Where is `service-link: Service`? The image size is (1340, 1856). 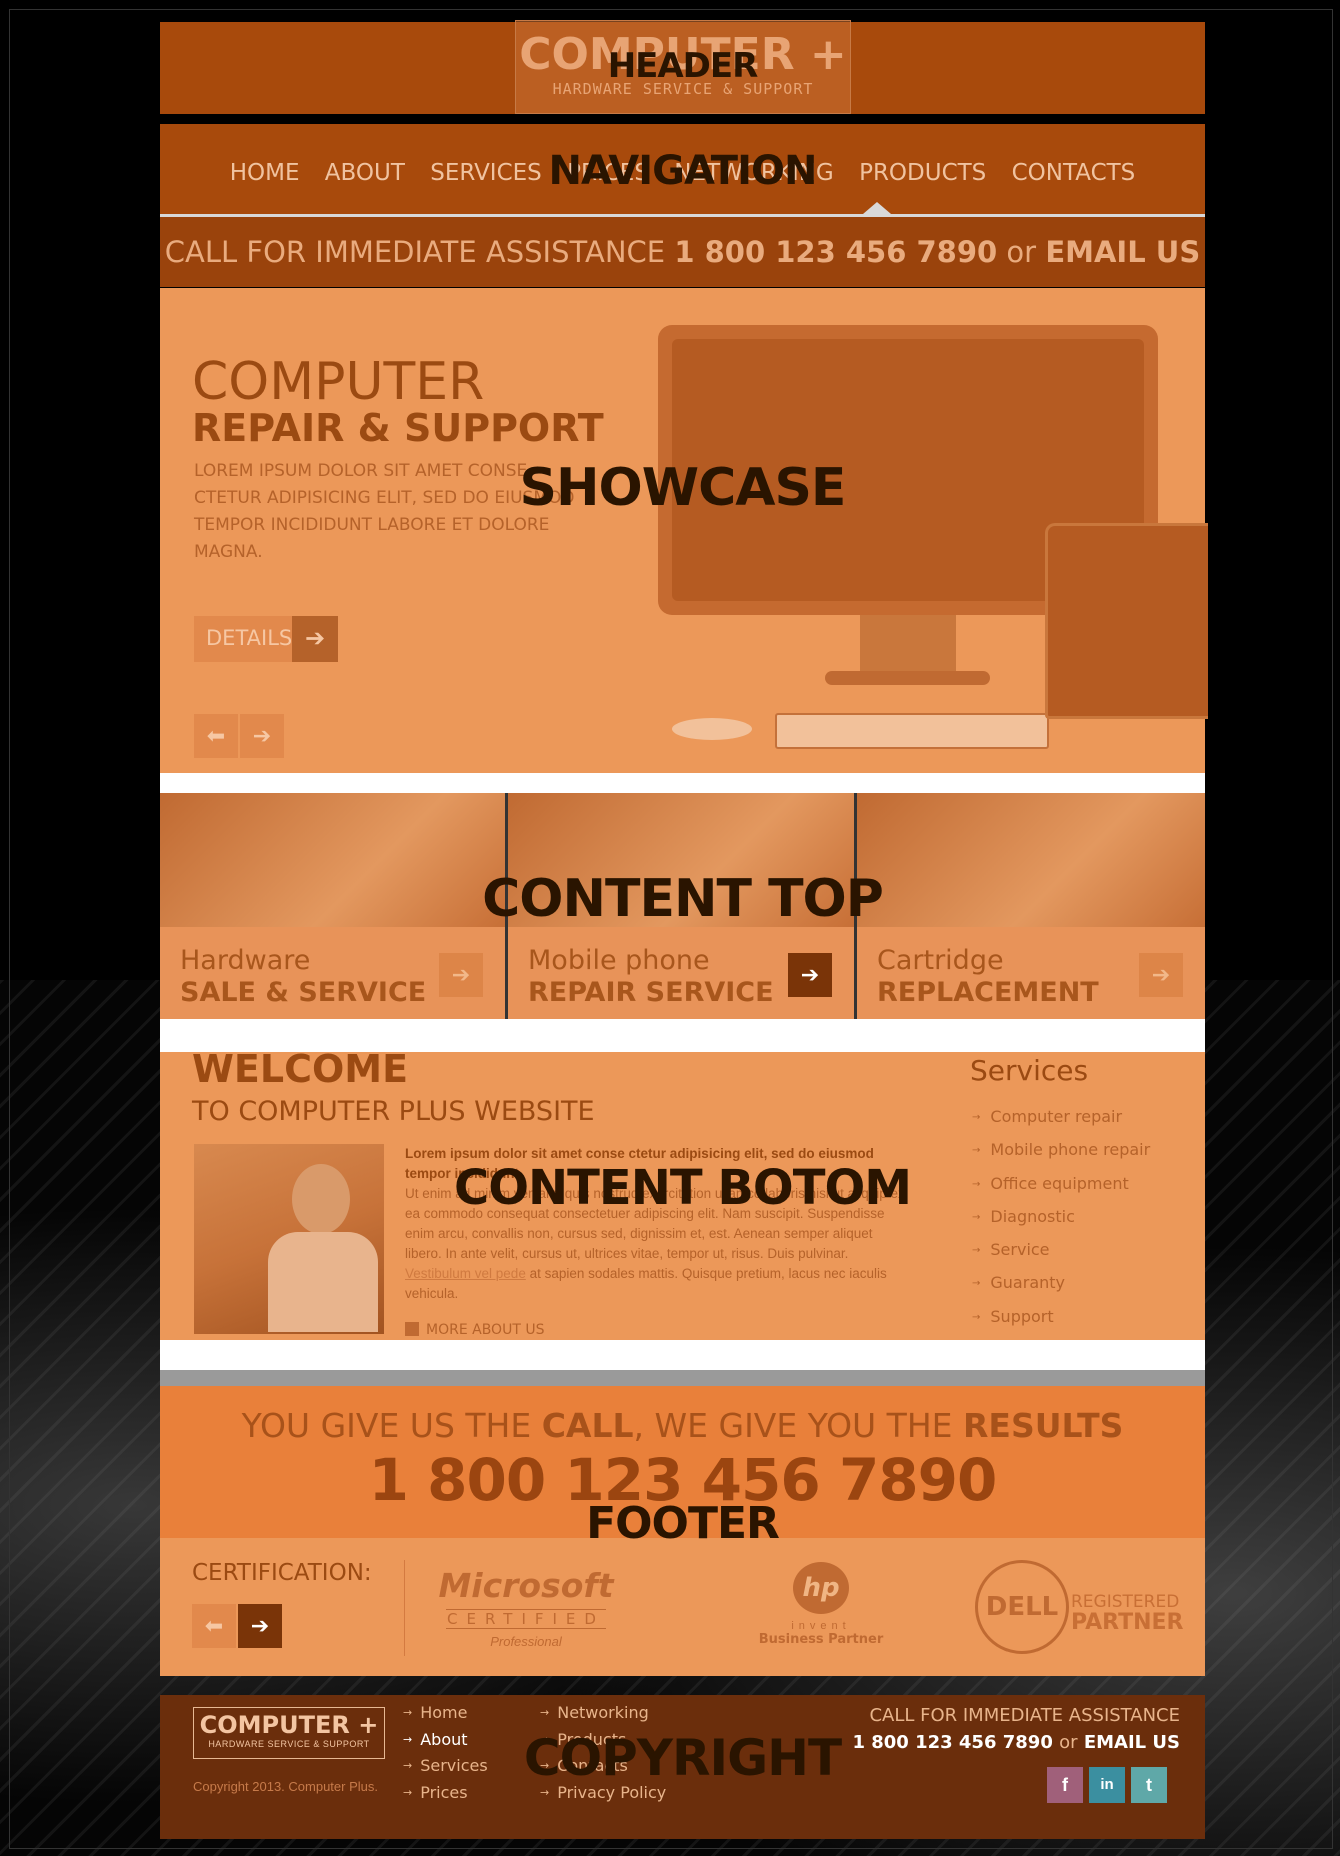
service-link: Service is located at coordinates (1061, 1256).